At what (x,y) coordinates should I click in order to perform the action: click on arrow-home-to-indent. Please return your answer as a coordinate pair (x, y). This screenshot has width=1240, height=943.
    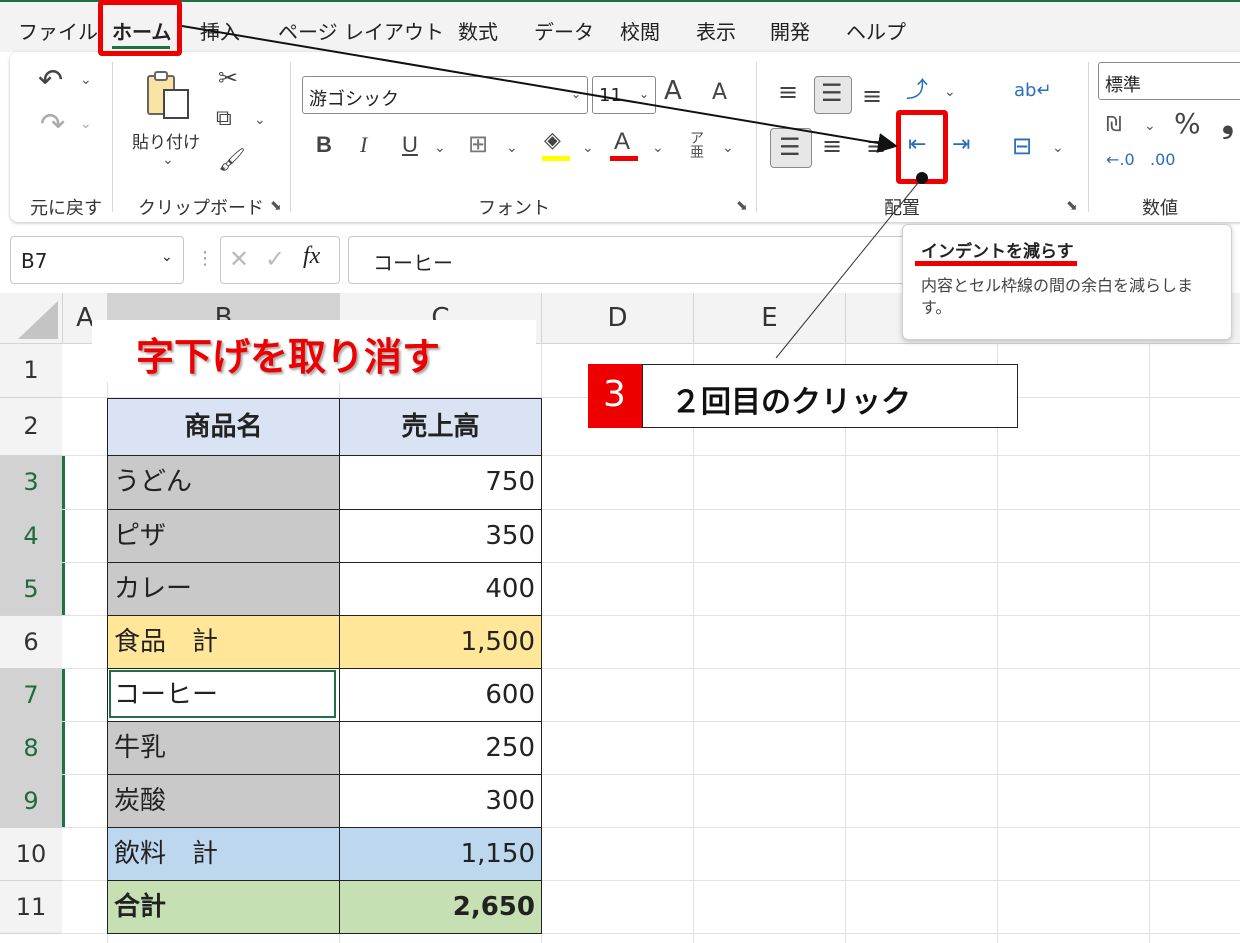
    Looking at the image, I should click on (539, 89).